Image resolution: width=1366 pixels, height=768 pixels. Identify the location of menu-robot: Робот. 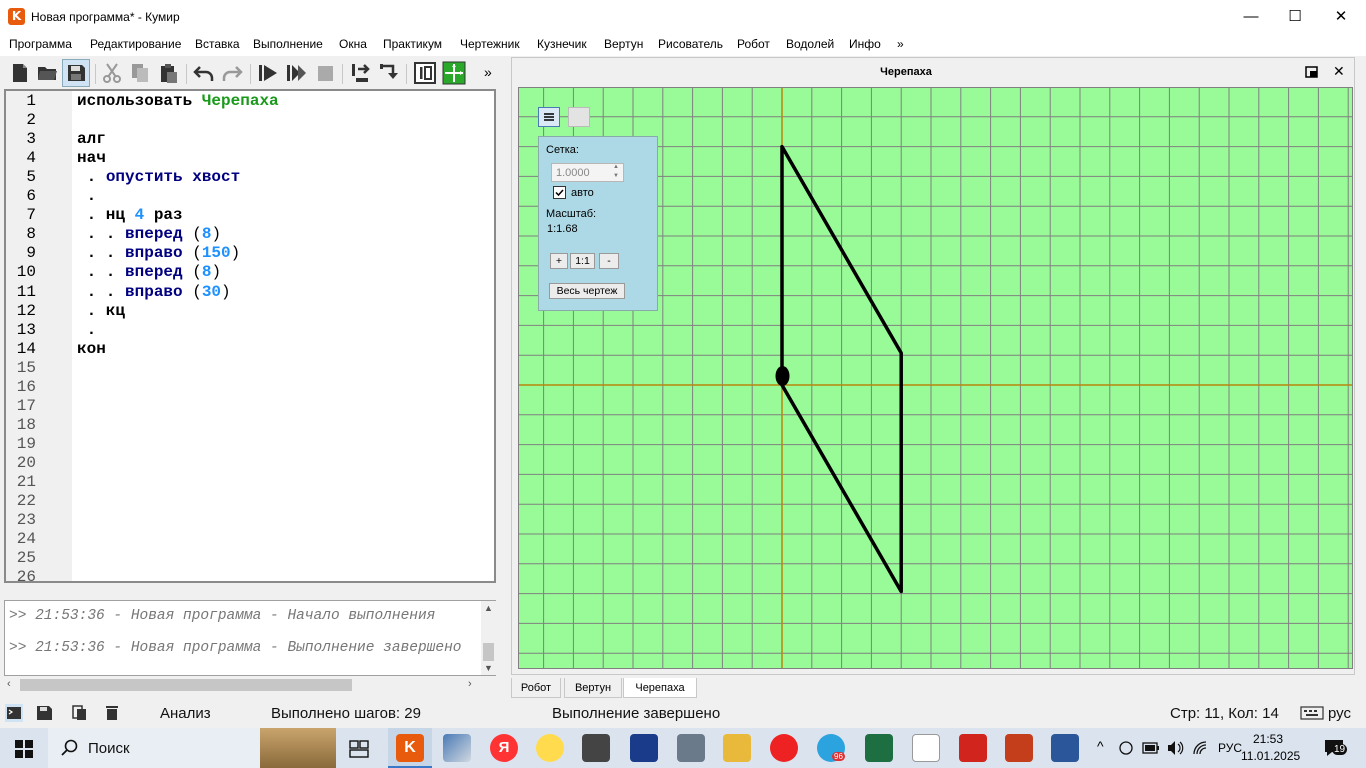
(753, 44).